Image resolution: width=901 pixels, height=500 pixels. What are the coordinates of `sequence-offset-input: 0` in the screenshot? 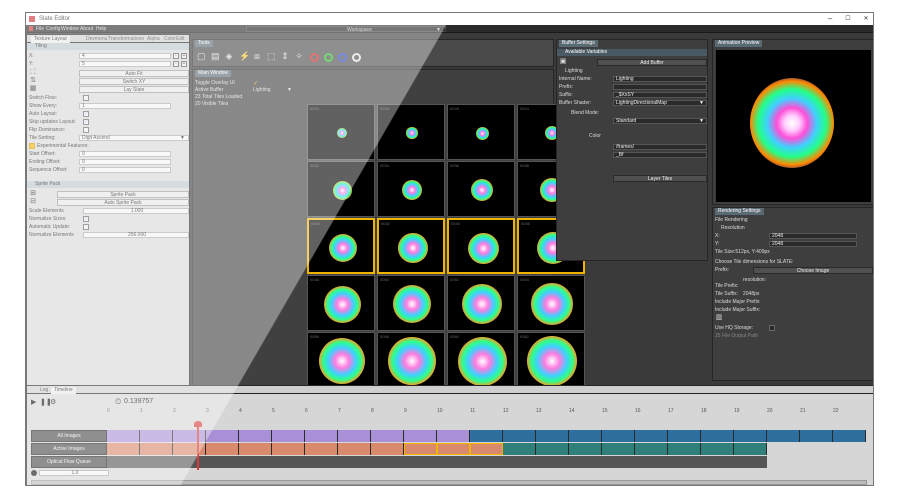 It's located at (125, 170).